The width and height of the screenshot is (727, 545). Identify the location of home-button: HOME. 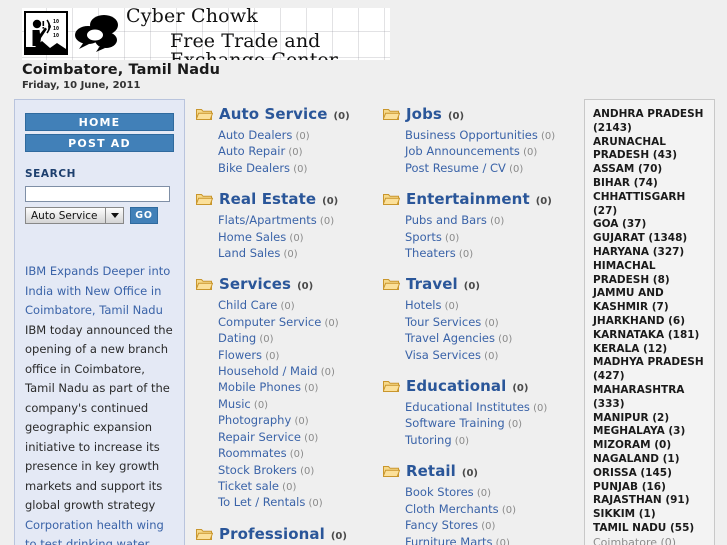
(99, 122).